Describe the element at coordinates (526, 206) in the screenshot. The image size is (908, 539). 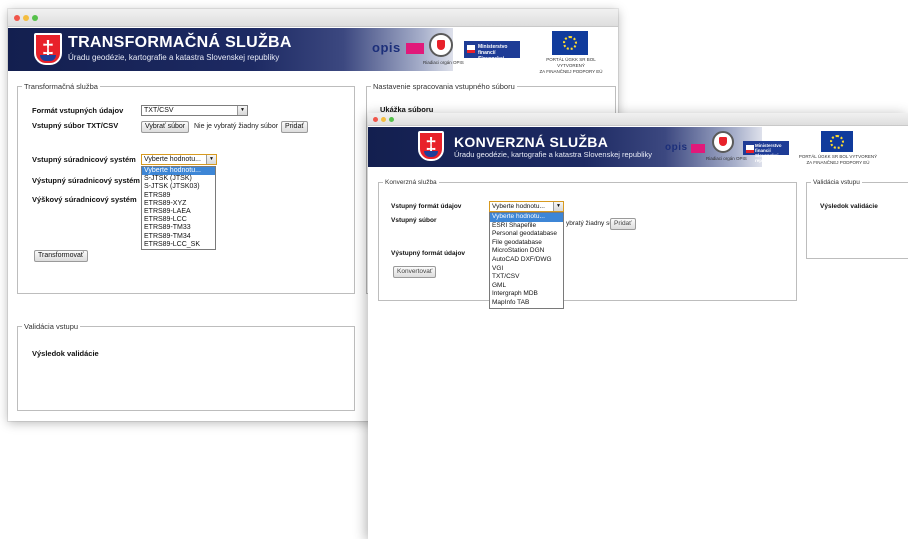
I see `input-format-select: Vyberte hodnotu... ▼` at that location.